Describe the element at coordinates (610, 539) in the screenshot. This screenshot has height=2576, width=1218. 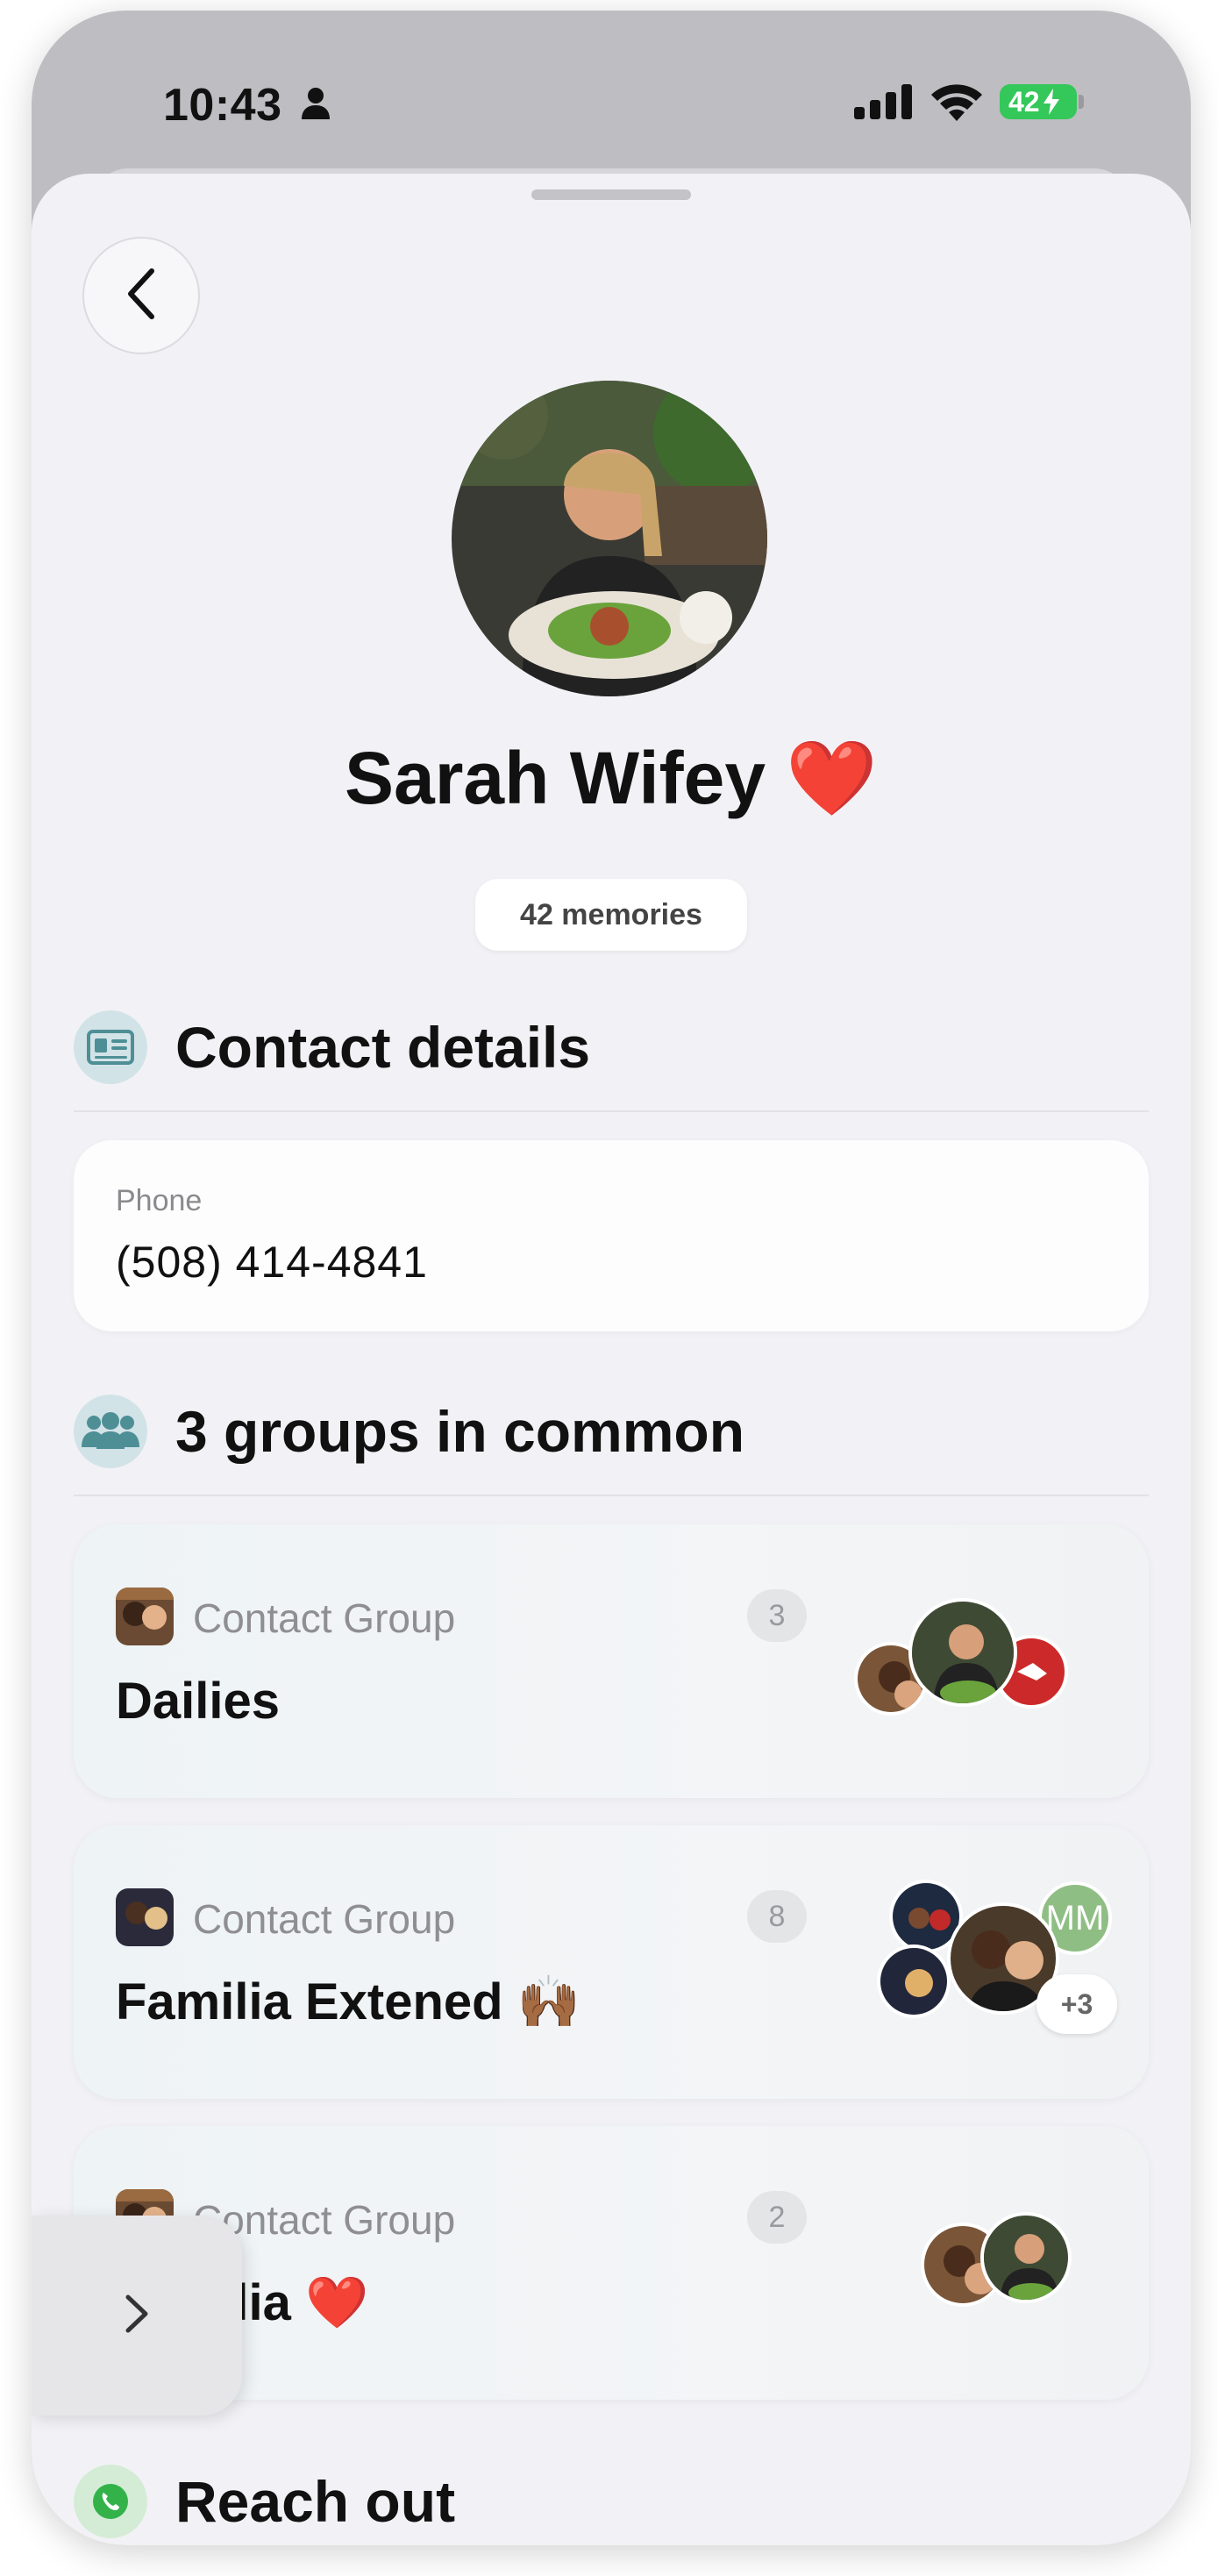
I see `avatar` at that location.